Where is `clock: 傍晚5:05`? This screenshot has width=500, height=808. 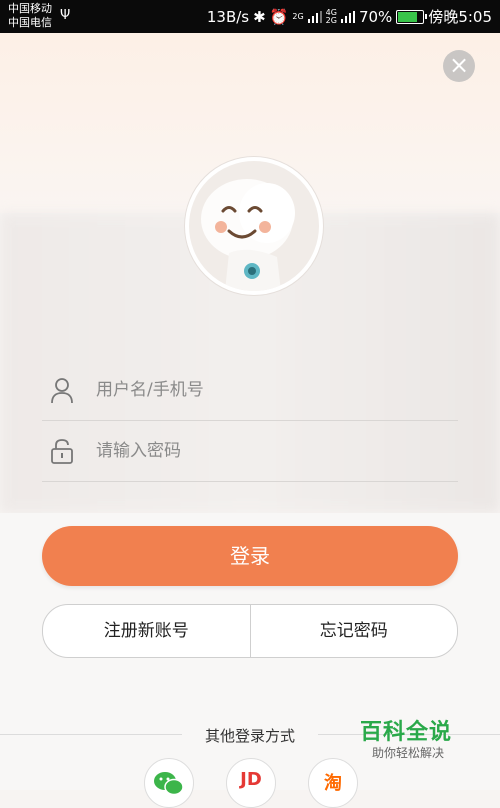
clock: 傍晚5:05 is located at coordinates (460, 17).